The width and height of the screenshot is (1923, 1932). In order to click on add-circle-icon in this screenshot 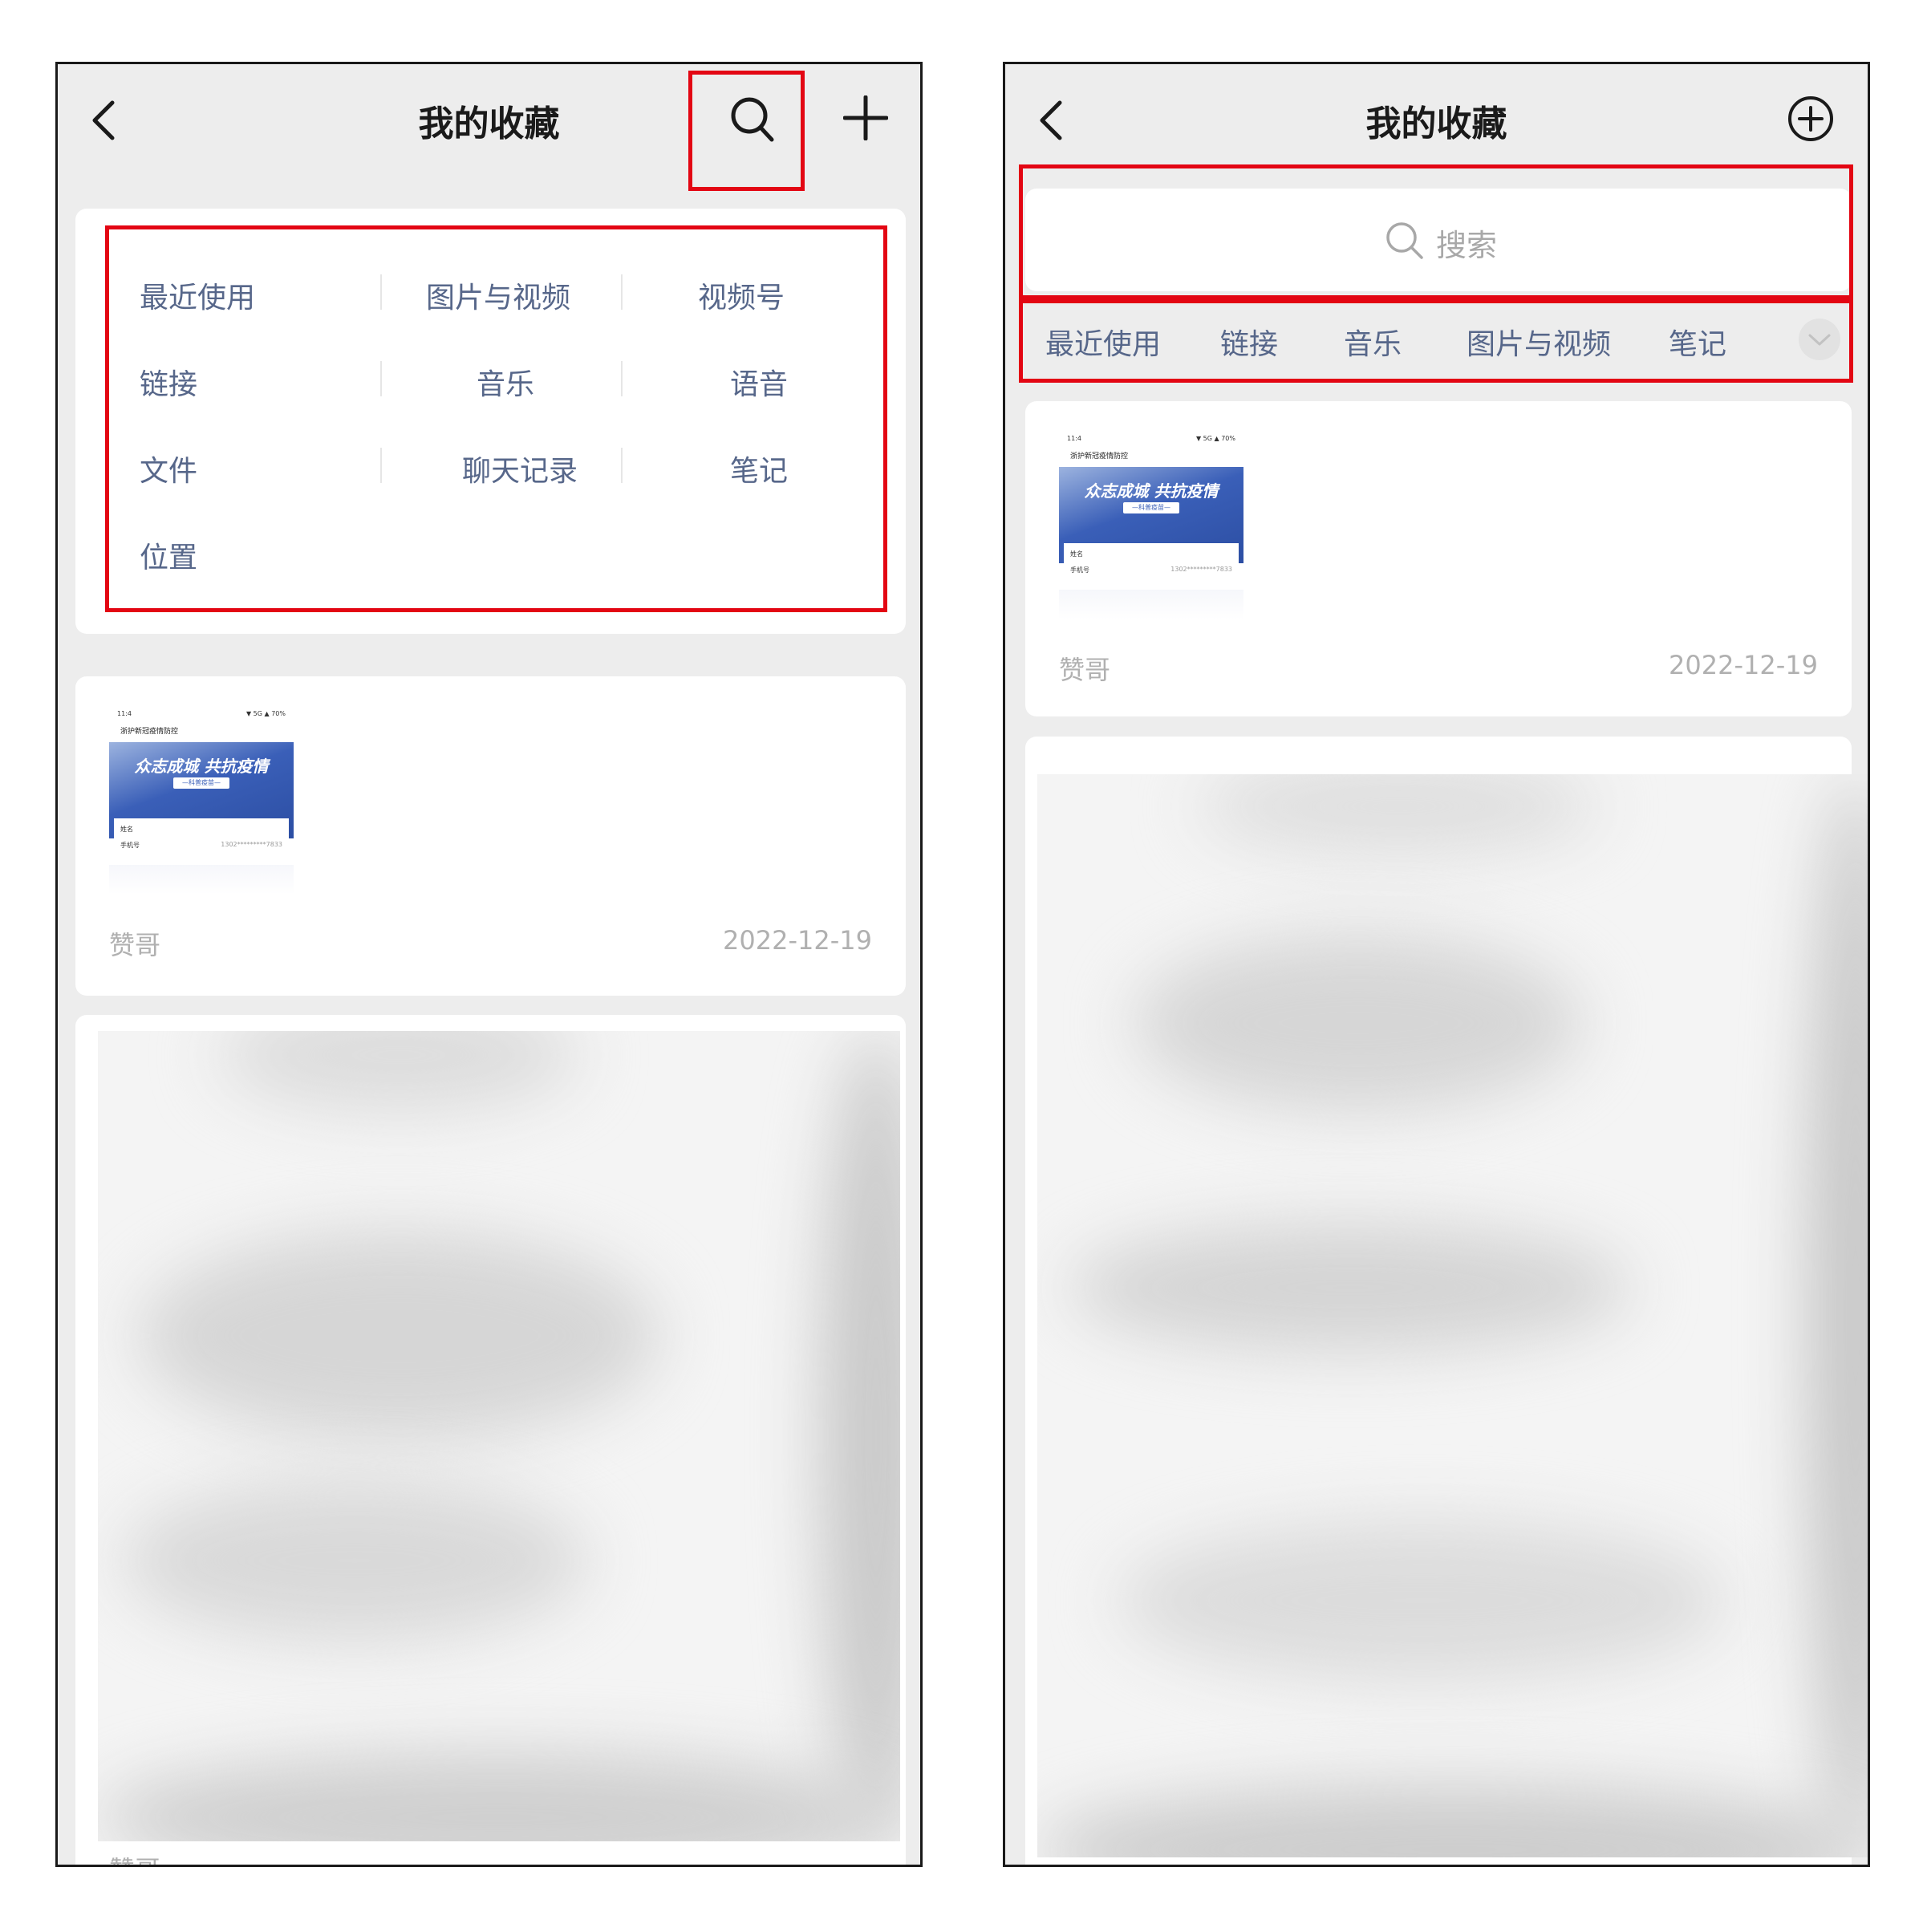, I will do `click(1811, 119)`.